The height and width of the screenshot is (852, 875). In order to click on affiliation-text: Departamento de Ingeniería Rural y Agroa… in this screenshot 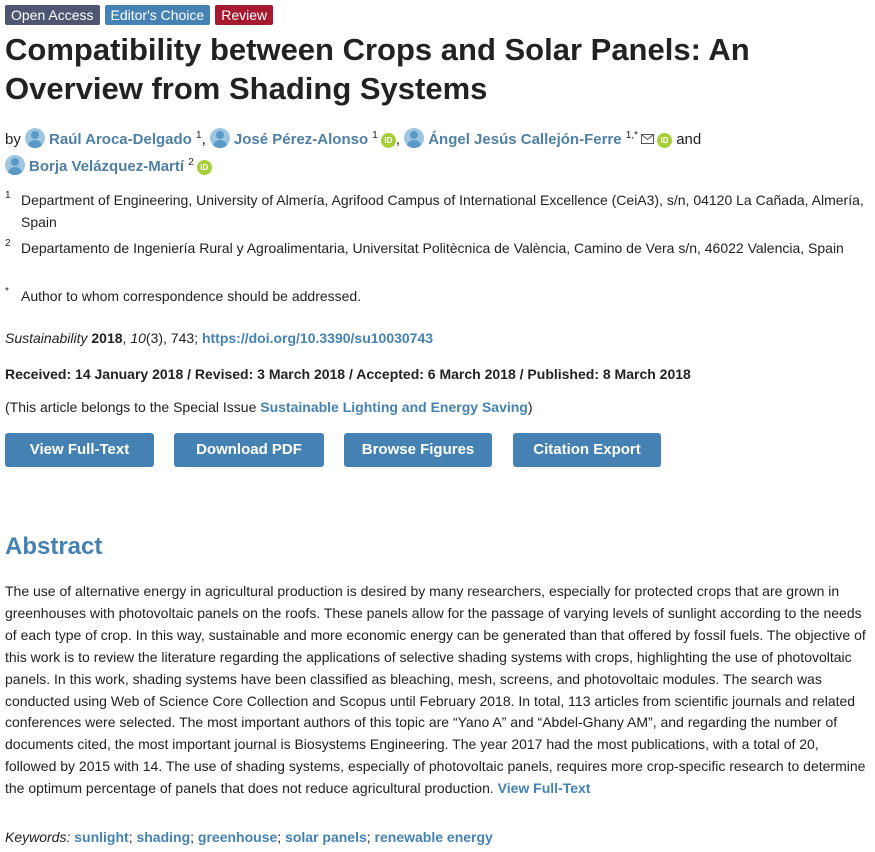, I will do `click(432, 248)`.